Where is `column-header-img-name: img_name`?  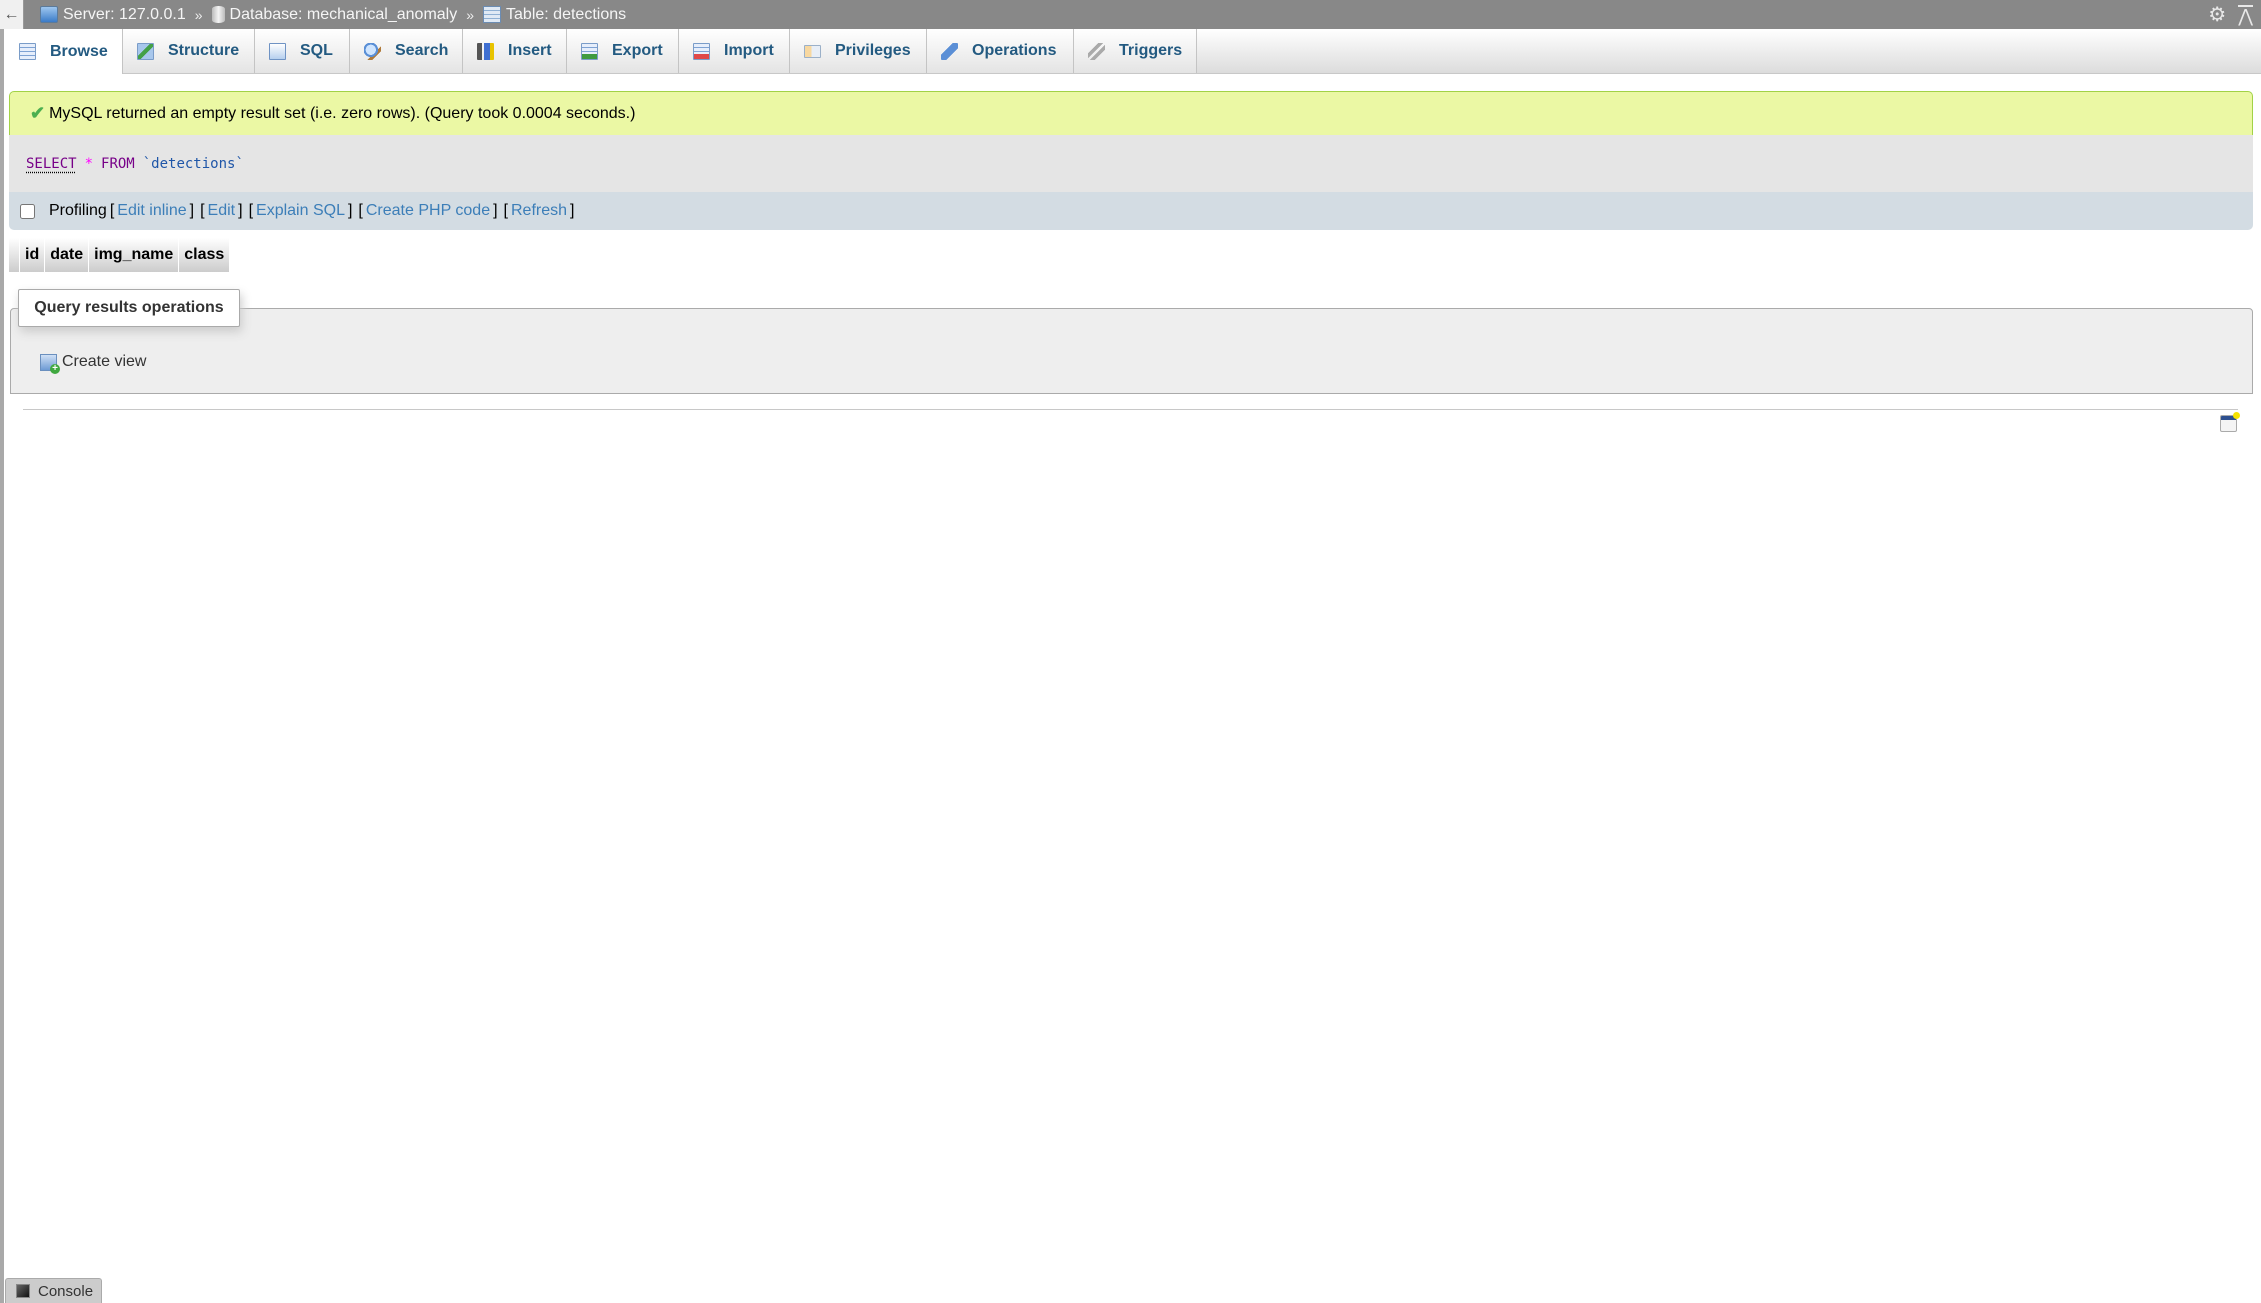
column-header-img-name: img_name is located at coordinates (134, 255).